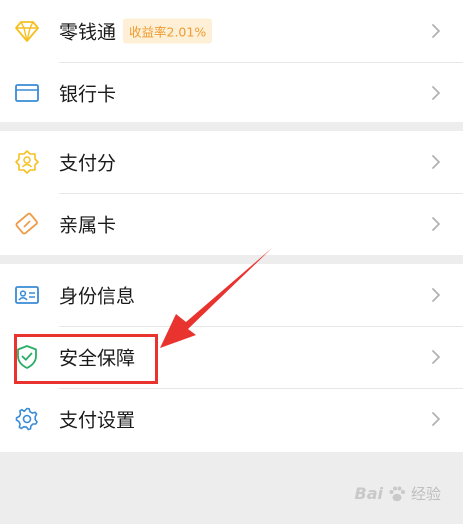 This screenshot has width=463, height=524. Describe the element at coordinates (86, 359) in the screenshot. I see `annotation-highlight-box` at that location.